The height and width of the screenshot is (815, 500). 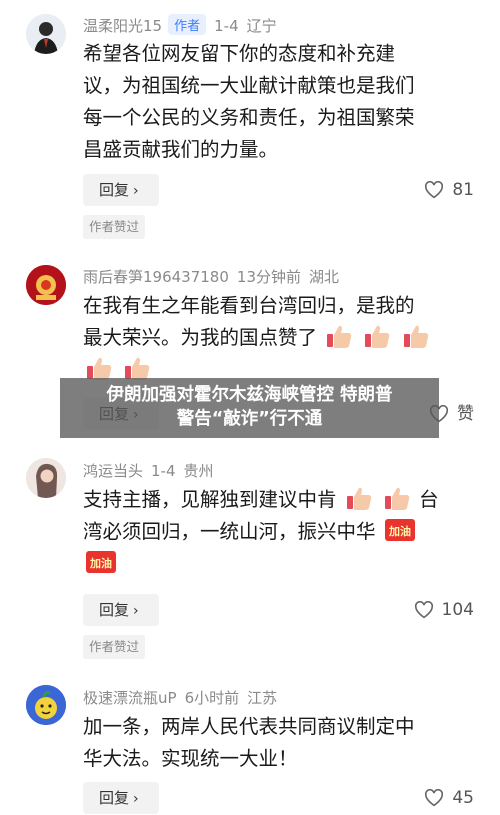 What do you see at coordinates (457, 610) in the screenshot?
I see `like-count: 104` at bounding box center [457, 610].